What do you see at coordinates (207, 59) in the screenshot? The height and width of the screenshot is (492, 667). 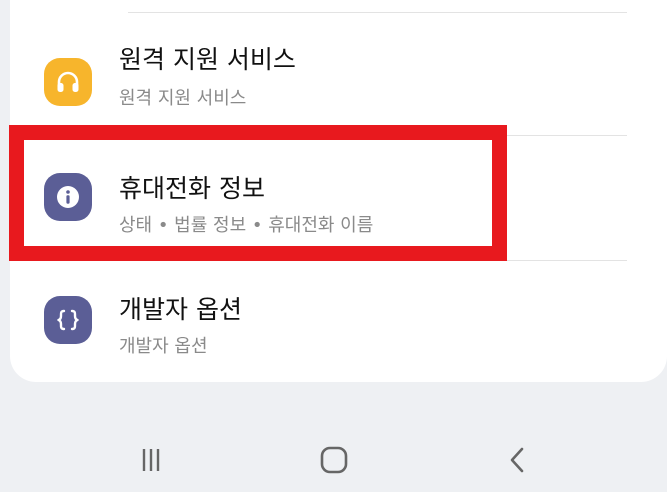 I see `settings-item-title: 원격 지원 서비스` at bounding box center [207, 59].